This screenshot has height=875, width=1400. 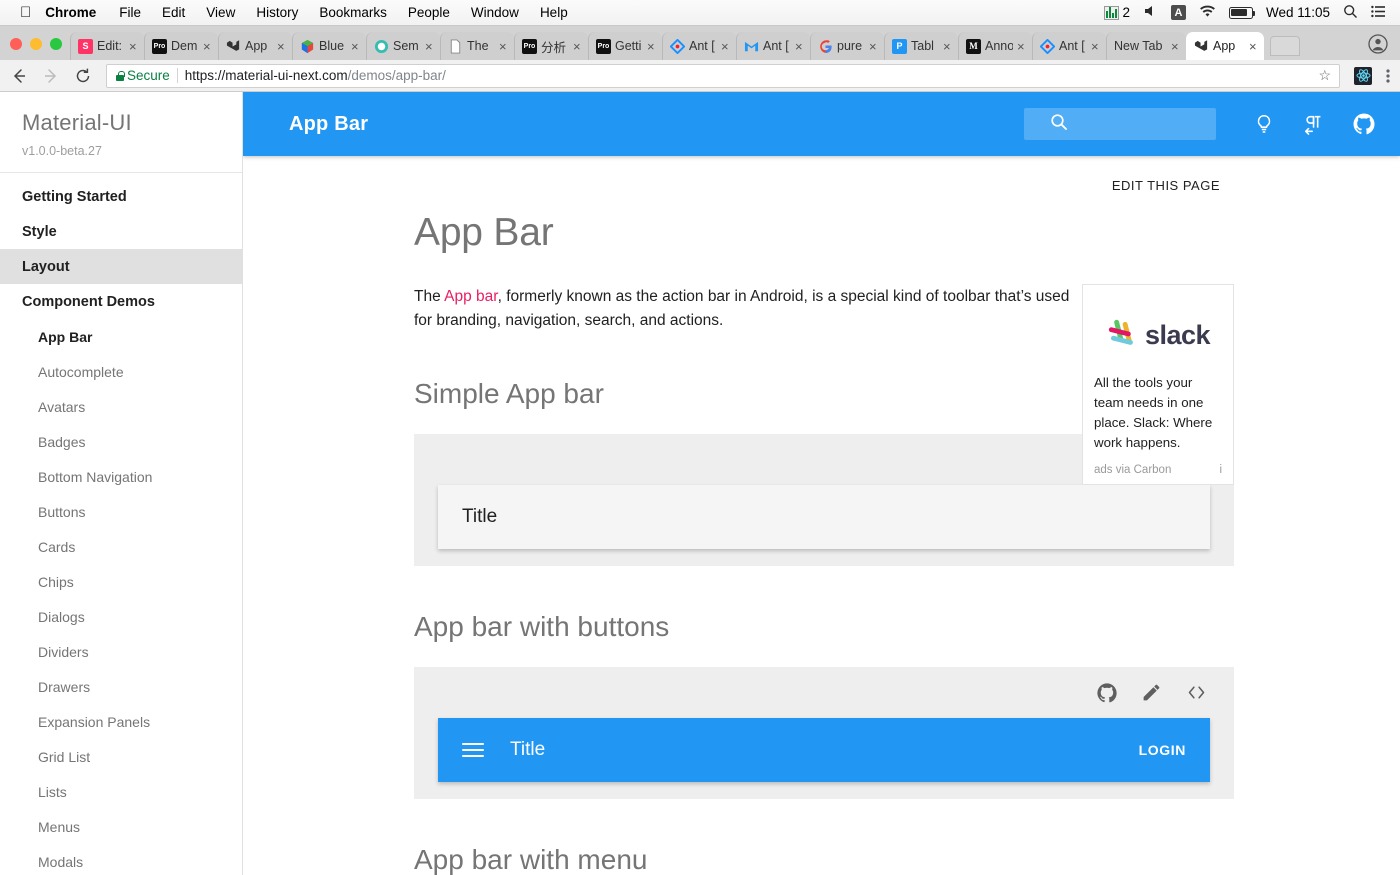 What do you see at coordinates (429, 12) in the screenshot?
I see `menu-people: People` at bounding box center [429, 12].